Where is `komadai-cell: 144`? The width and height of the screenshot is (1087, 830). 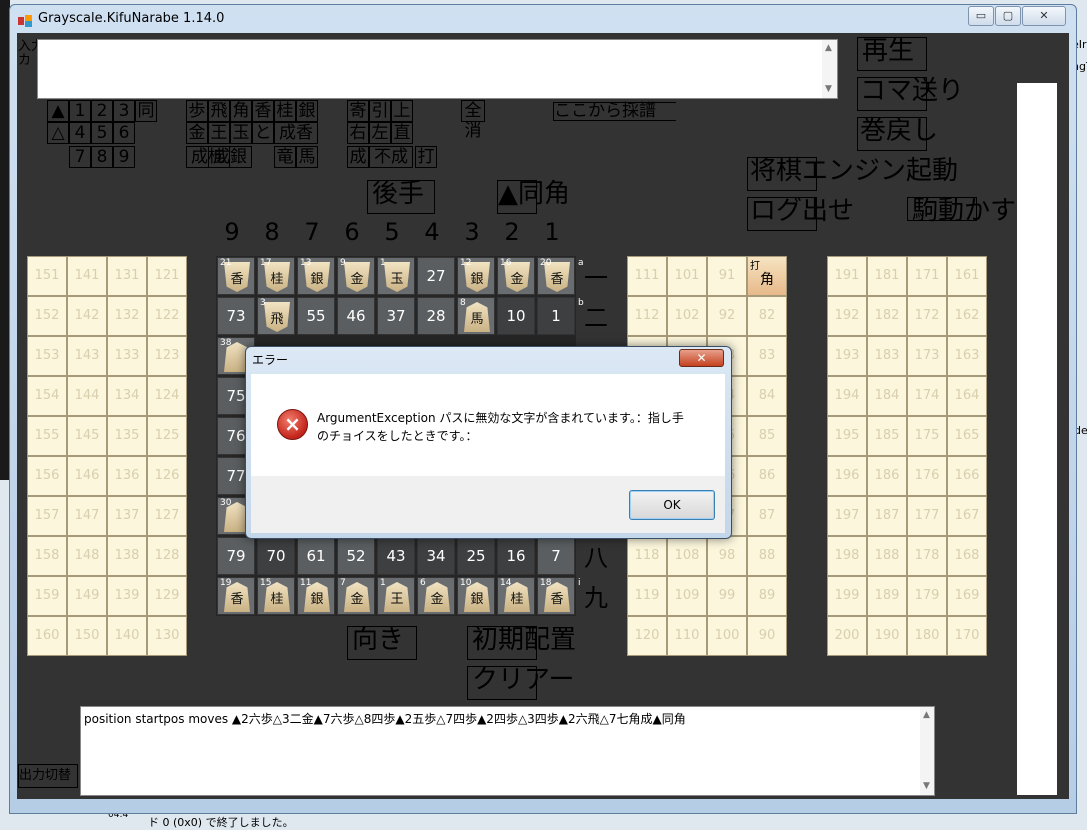
komadai-cell: 144 is located at coordinates (87, 396).